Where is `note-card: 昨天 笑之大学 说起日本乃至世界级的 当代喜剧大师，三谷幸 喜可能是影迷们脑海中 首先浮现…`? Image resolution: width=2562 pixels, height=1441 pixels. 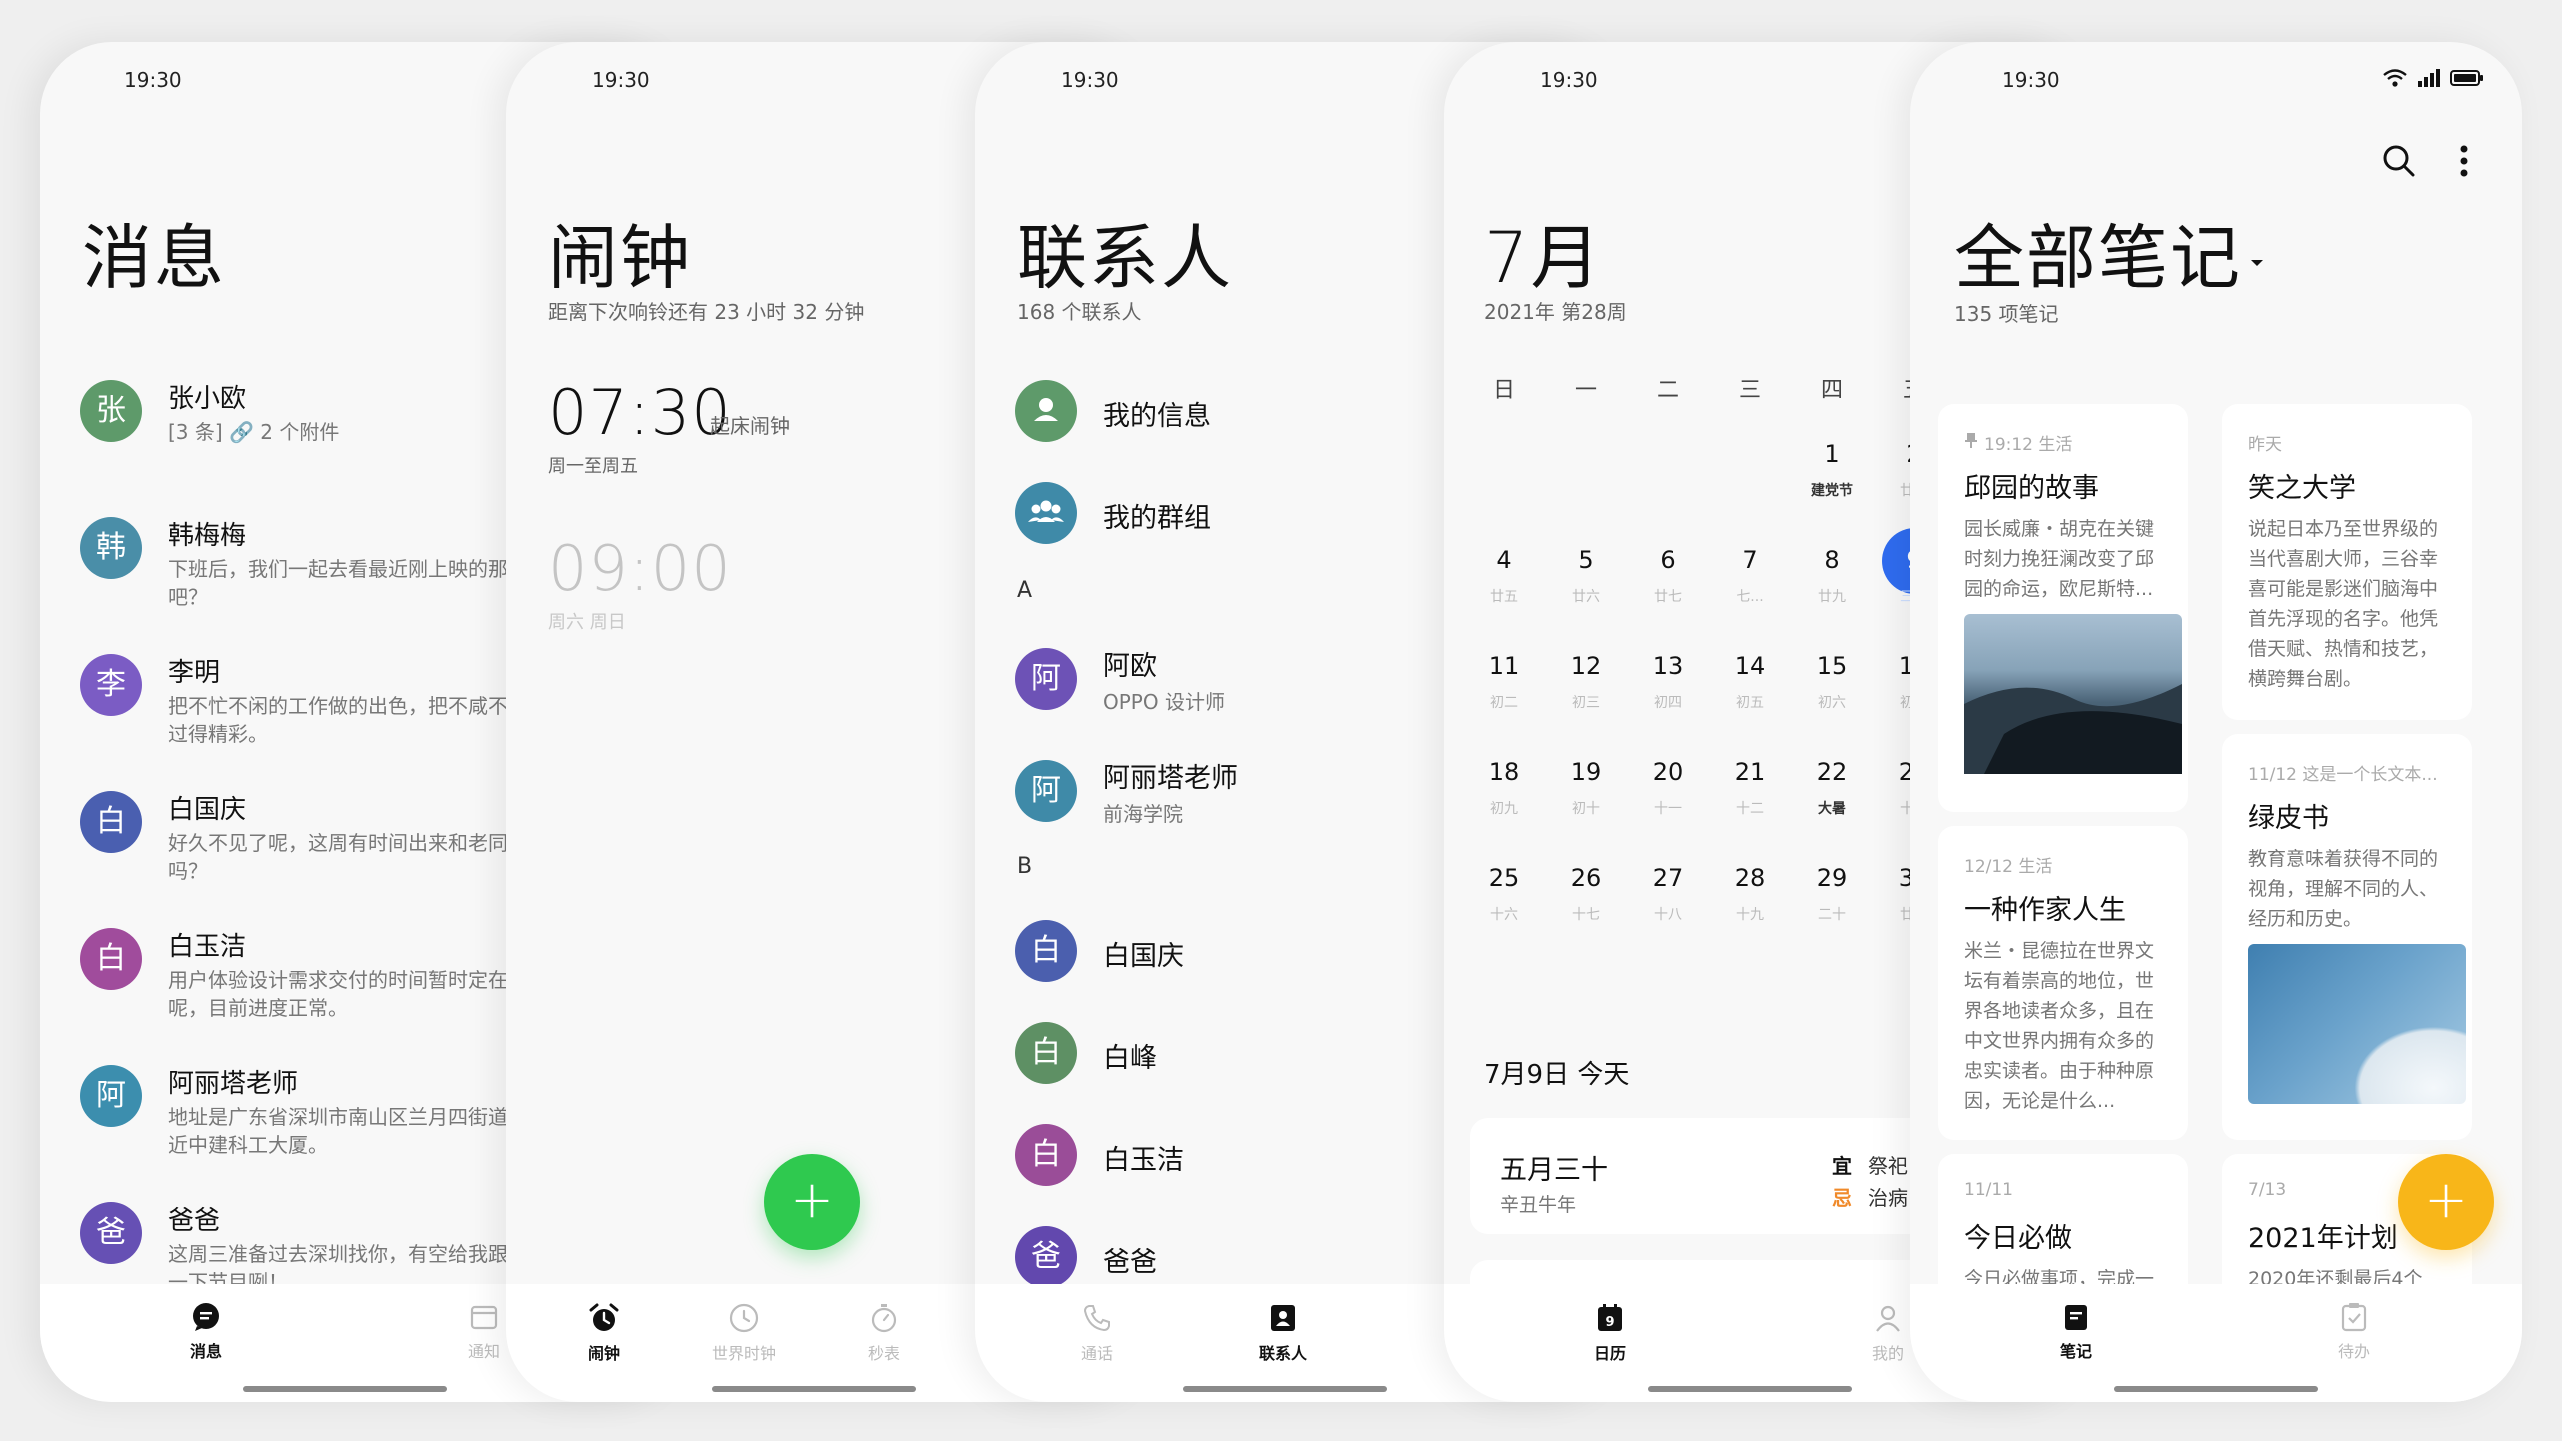
note-card: 昨天 笑之大学 说起日本乃至世界级的 当代喜剧大师，三谷幸 喜可能是影迷们脑海中 首先浮现… is located at coordinates (2347, 562).